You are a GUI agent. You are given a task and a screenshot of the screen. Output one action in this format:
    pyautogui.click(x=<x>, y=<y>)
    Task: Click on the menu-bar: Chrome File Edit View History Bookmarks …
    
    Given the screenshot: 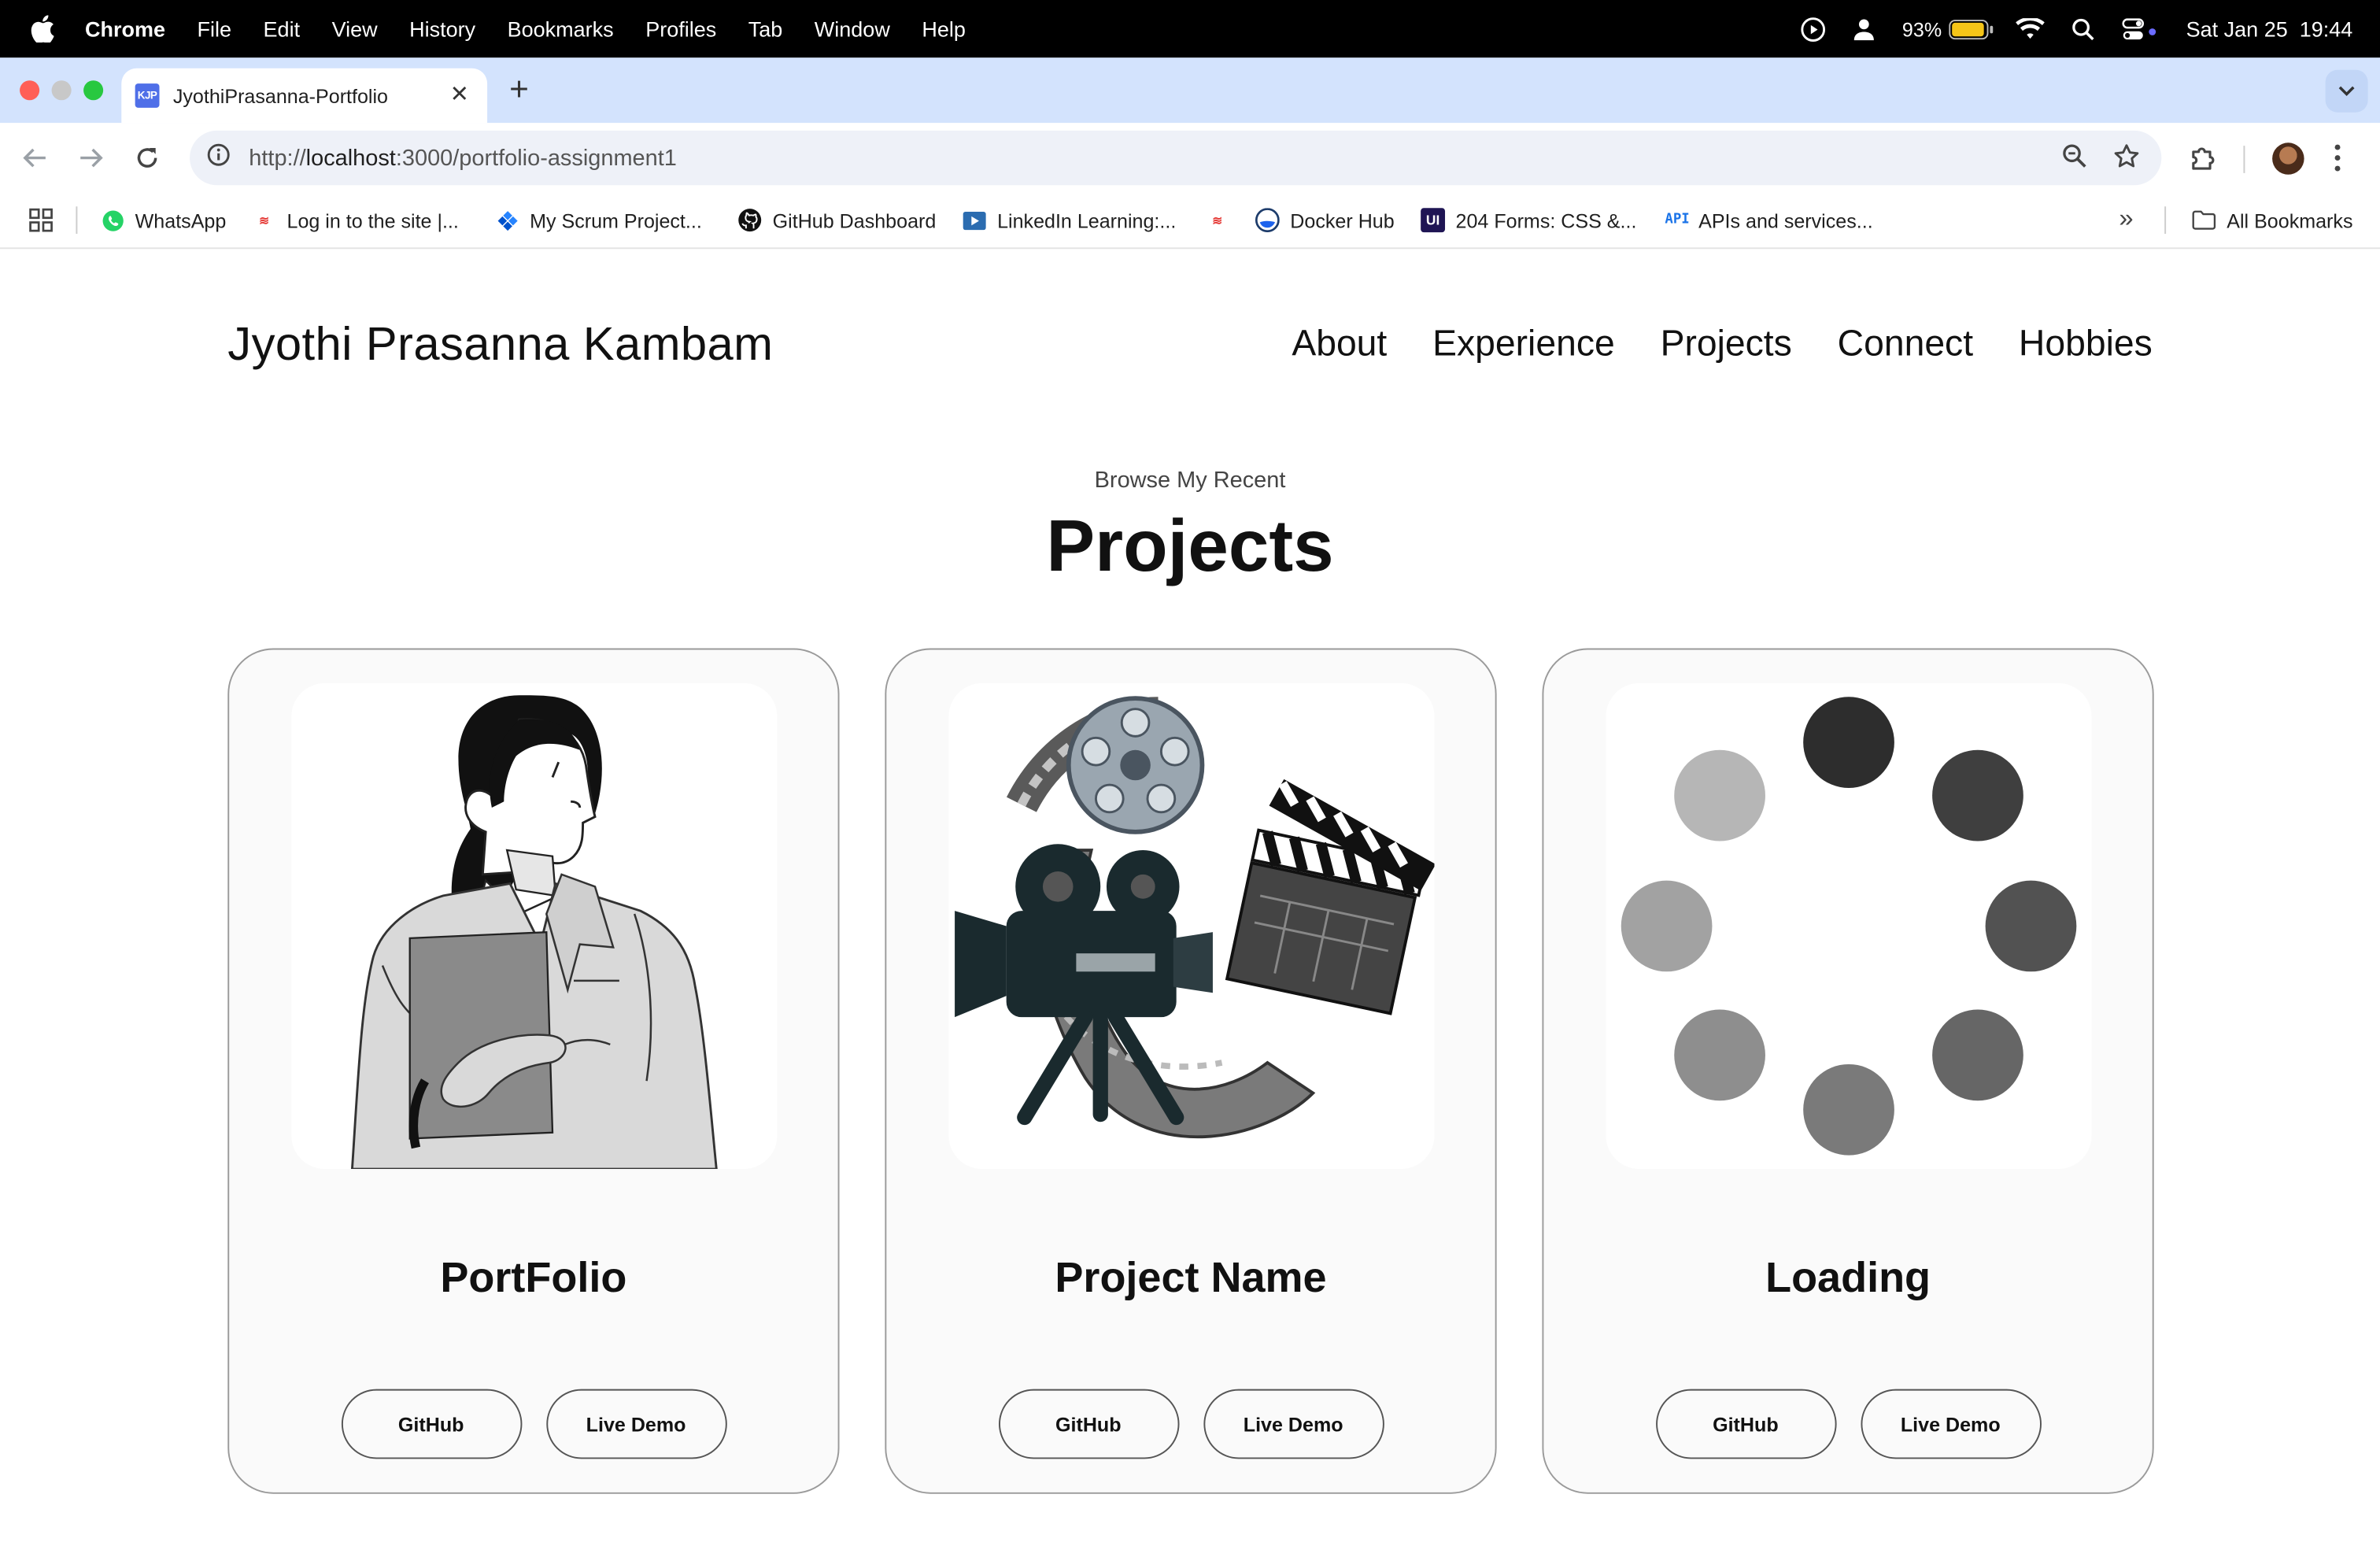 What is the action you would take?
    pyautogui.click(x=1190, y=29)
    